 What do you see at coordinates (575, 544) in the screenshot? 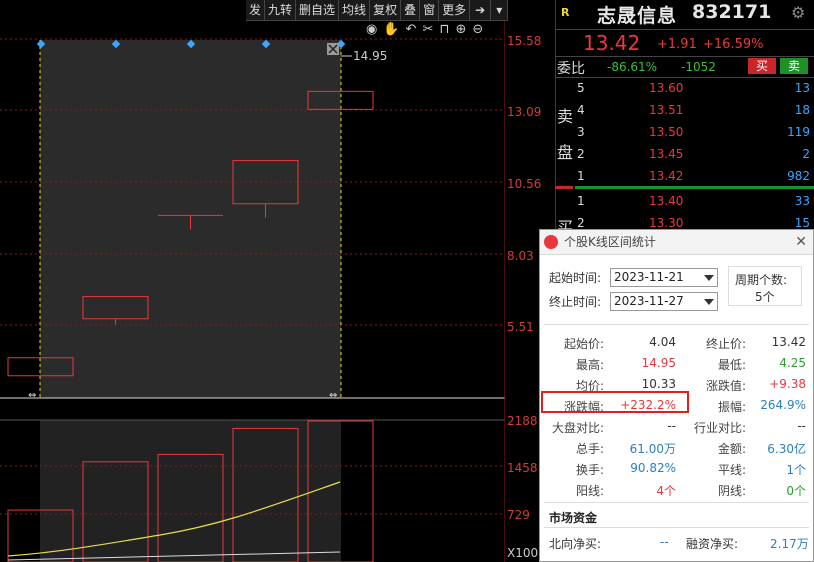
I see `north-label: 北向净买:` at bounding box center [575, 544].